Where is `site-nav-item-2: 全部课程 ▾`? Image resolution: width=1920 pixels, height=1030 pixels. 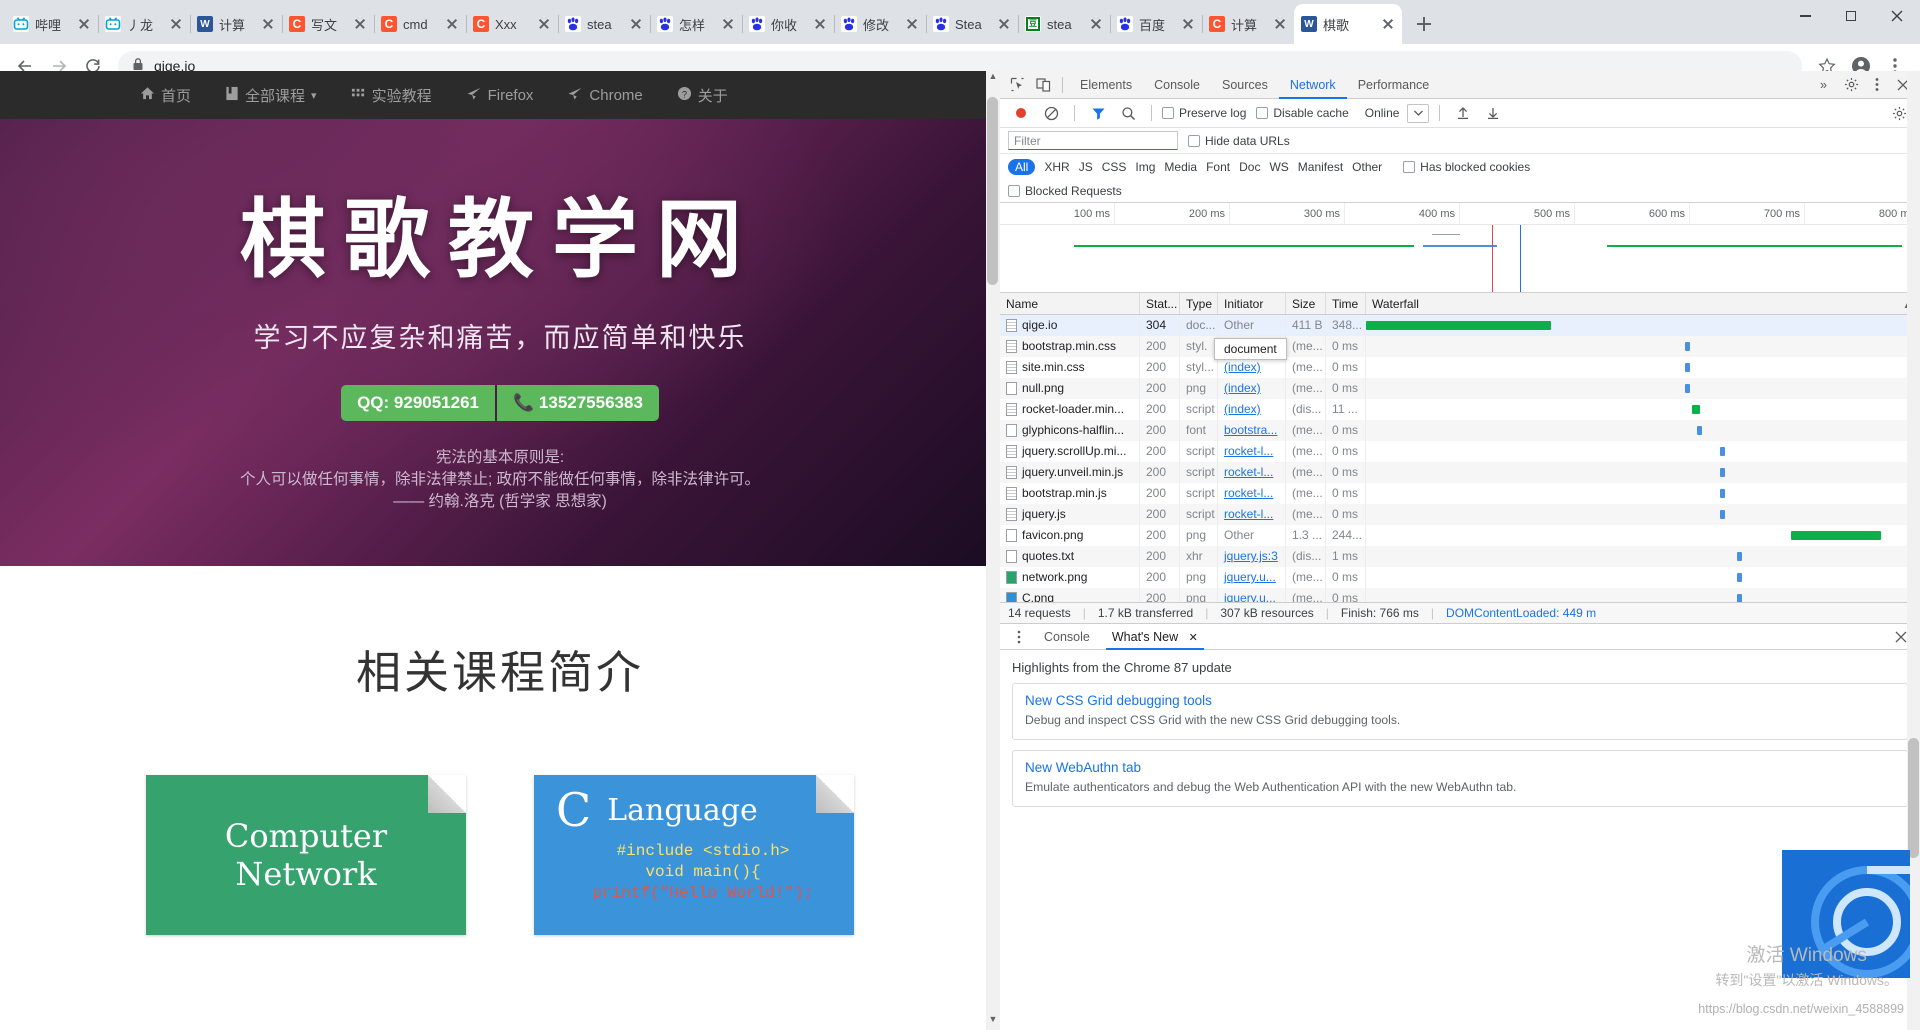 site-nav-item-2: 全部课程 ▾ is located at coordinates (271, 95).